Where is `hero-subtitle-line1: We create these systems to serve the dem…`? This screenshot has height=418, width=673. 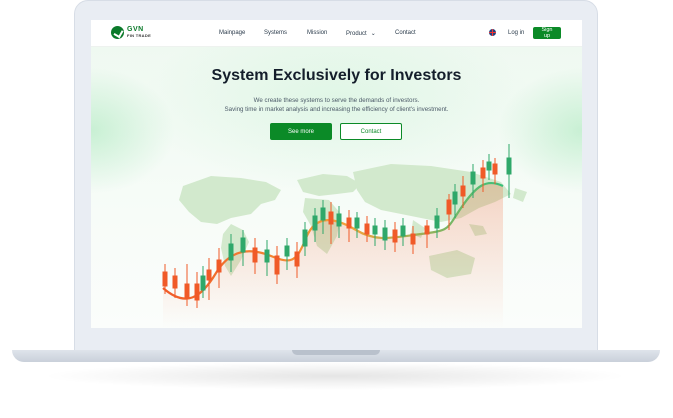 hero-subtitle-line1: We create these systems to serve the dem… is located at coordinates (336, 100).